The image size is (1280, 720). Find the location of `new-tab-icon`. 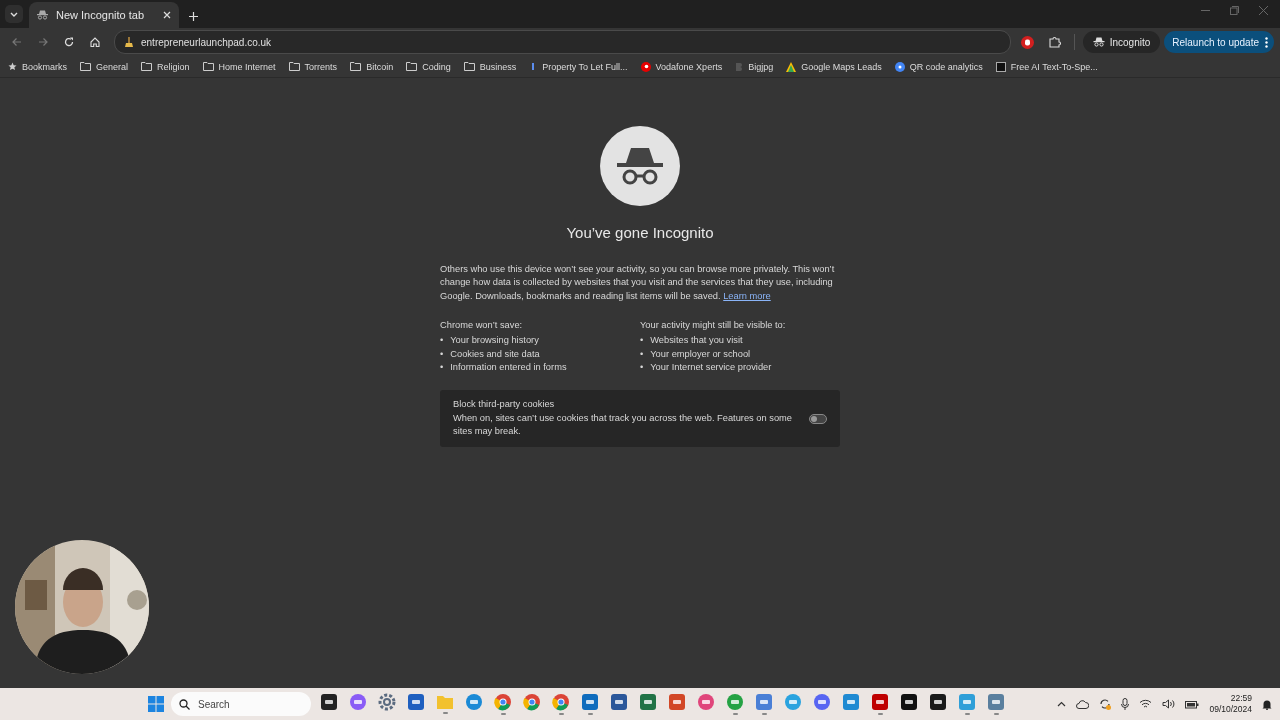

new-tab-icon is located at coordinates (193, 16).